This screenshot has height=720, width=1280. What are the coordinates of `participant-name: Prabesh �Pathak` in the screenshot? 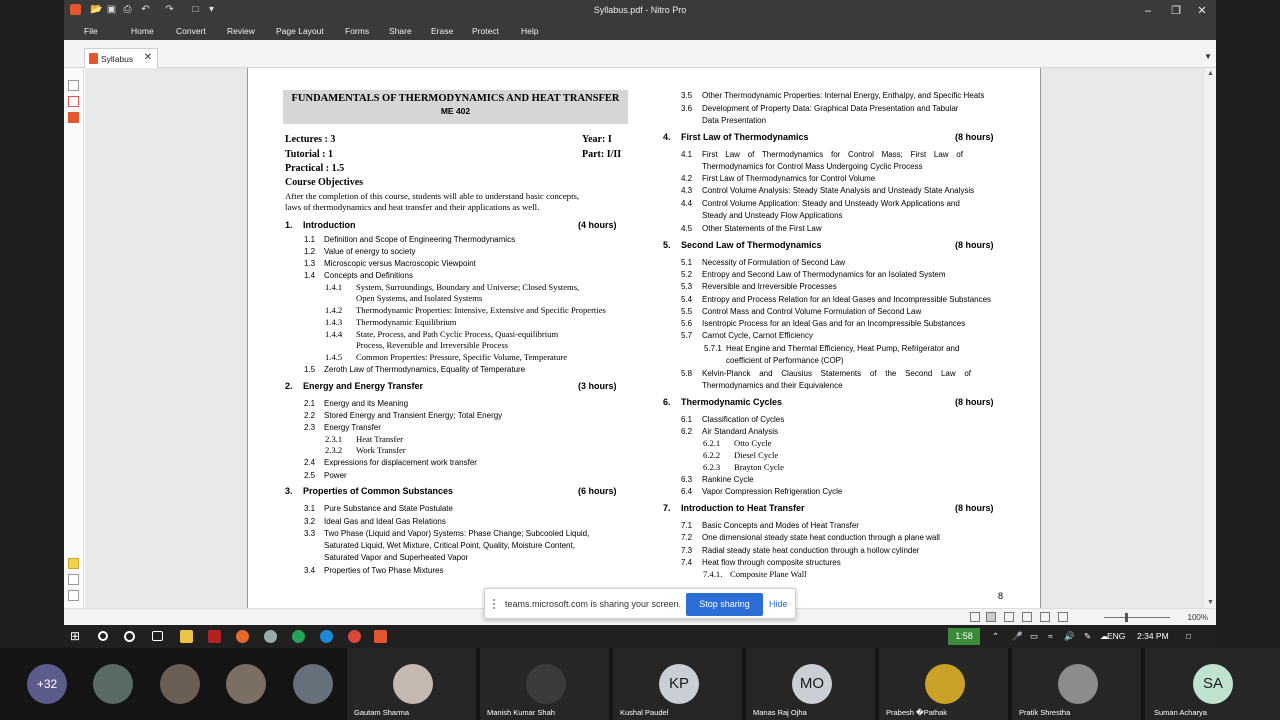 It's located at (917, 712).